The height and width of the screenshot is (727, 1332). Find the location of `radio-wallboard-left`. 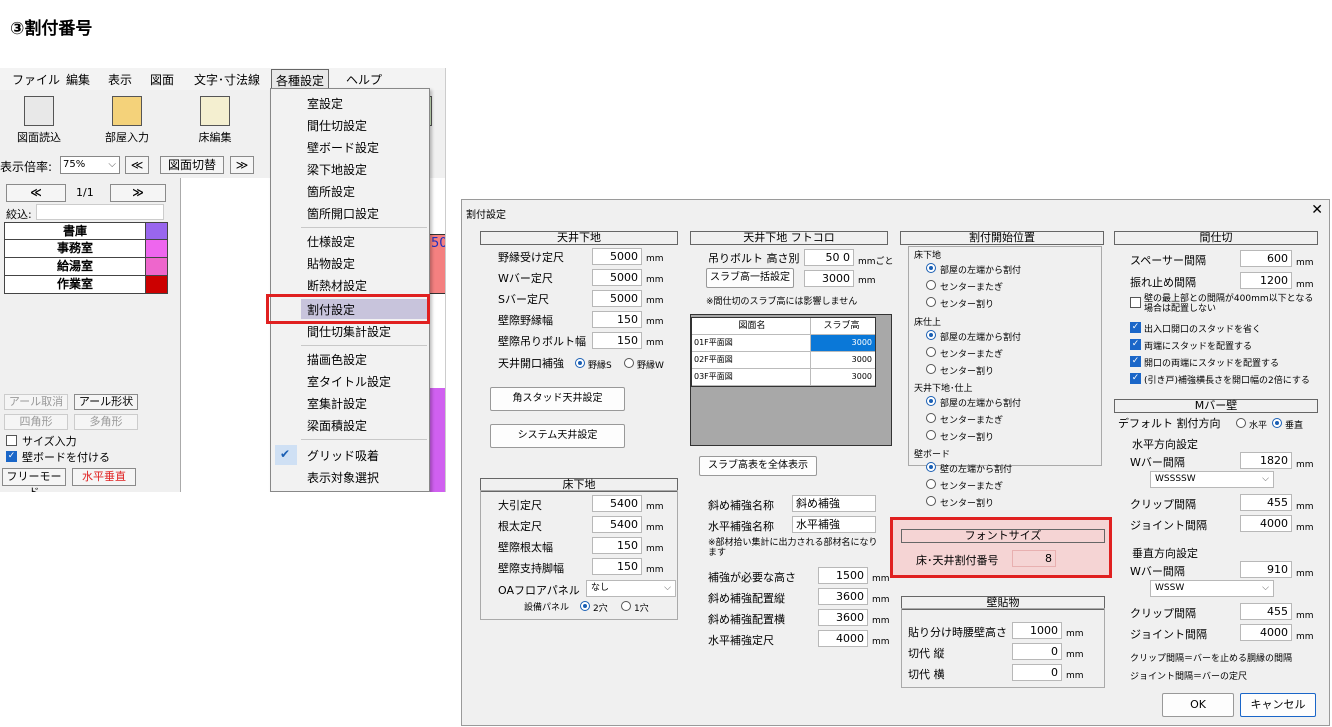

radio-wallboard-left is located at coordinates (931, 467).